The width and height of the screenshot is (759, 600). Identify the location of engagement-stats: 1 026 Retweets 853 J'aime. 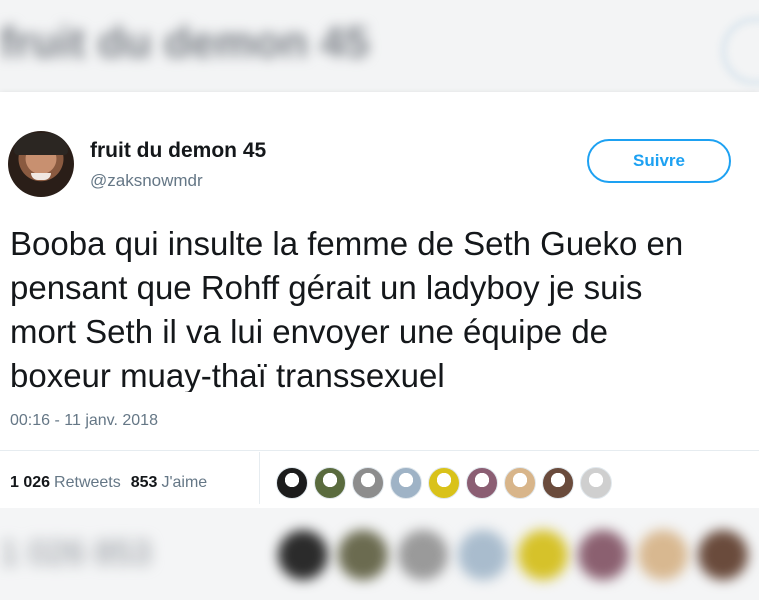
(108, 483).